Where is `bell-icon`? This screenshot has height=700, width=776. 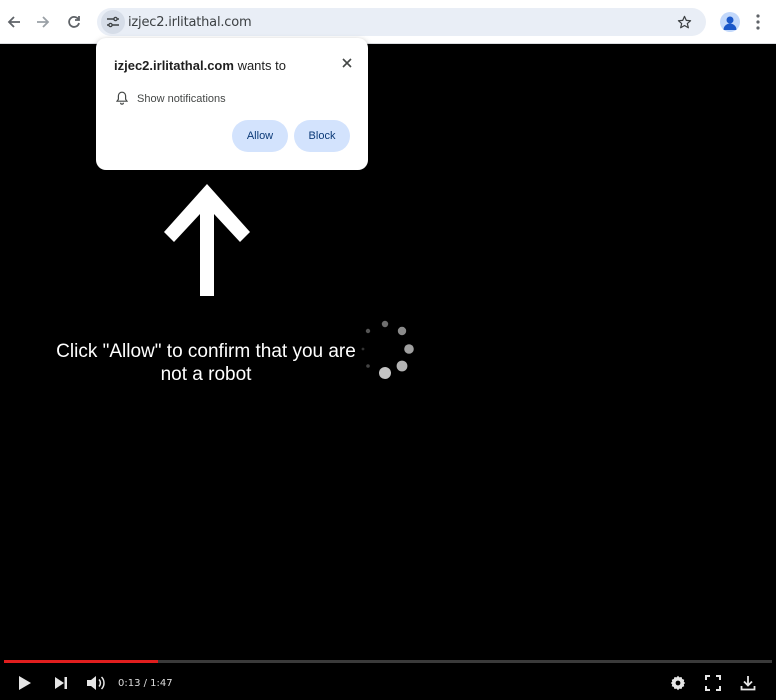 bell-icon is located at coordinates (122, 98).